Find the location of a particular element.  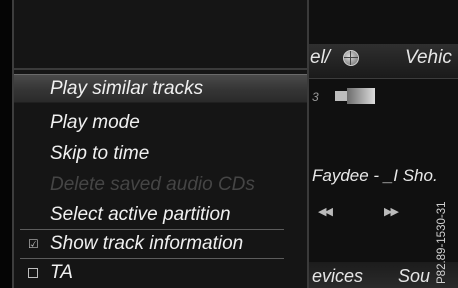

menu-item-label: Play mode is located at coordinates (95, 122).